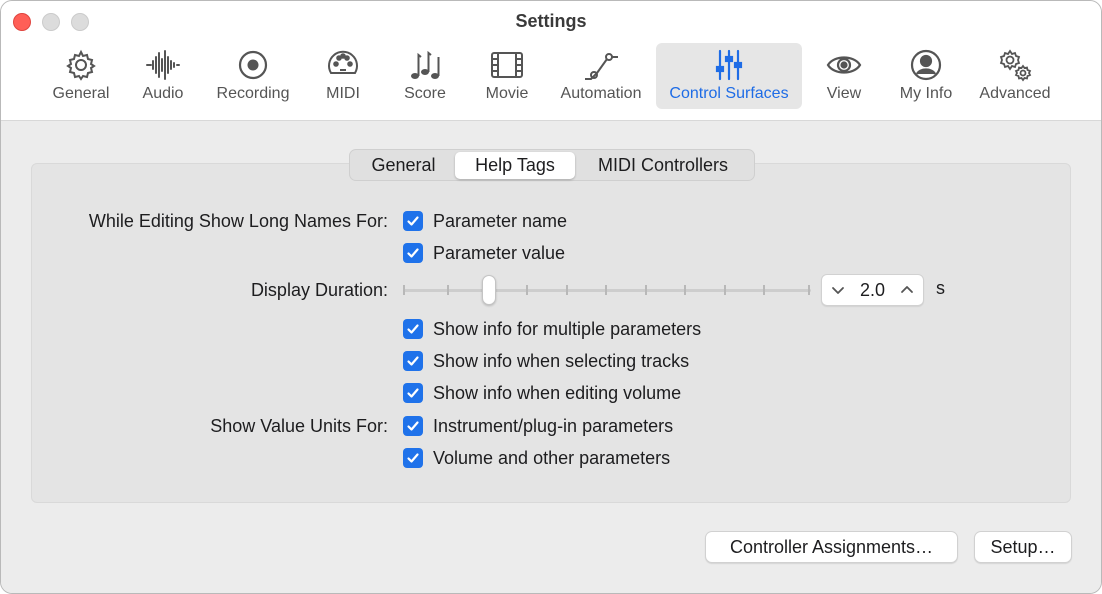  What do you see at coordinates (907, 290) in the screenshot?
I see `chevron-up-icon` at bounding box center [907, 290].